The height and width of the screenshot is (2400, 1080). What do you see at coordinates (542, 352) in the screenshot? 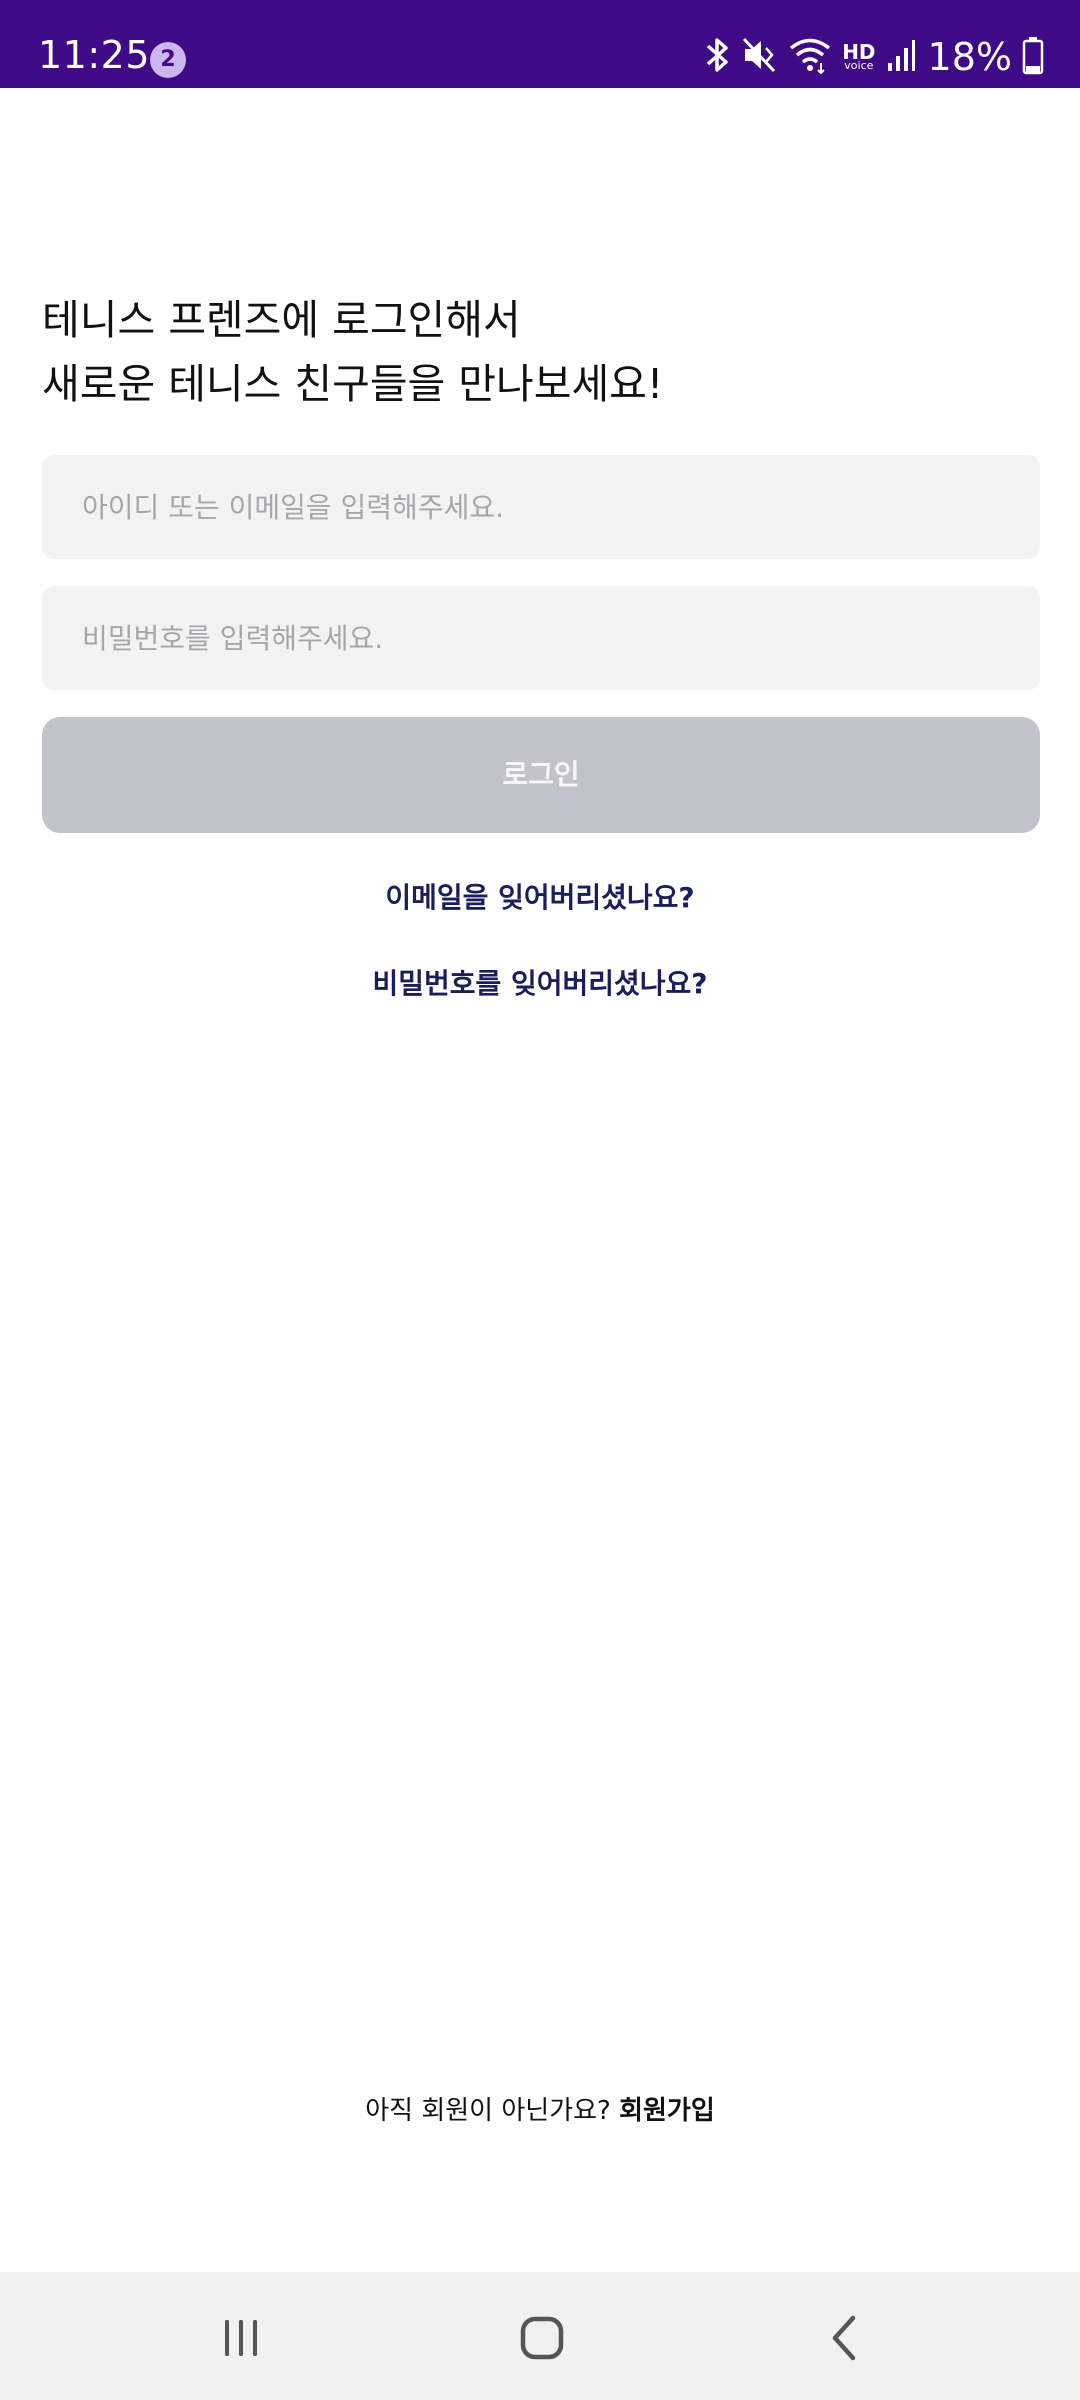
I see `page-title: 테니스 프렌즈에 로그인해서 새로운 테니스 친구들을 만나보세요!` at bounding box center [542, 352].